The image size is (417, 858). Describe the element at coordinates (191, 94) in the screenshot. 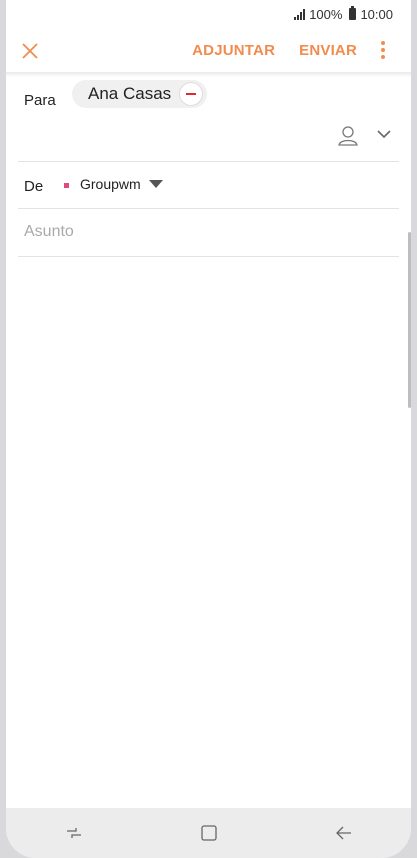

I see `remove-recipient-icon` at that location.